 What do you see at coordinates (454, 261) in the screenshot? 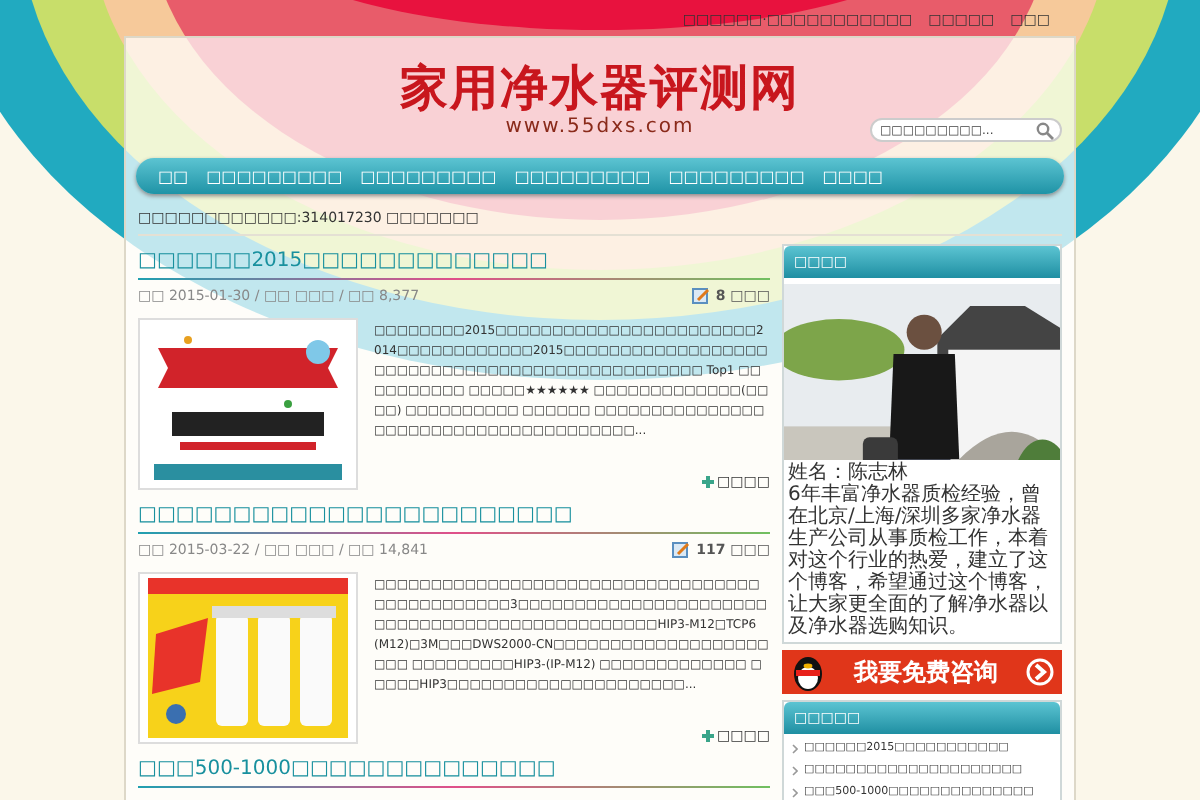
I see `post-title: □□□□□□2015□□□□□□□□□□□□□` at bounding box center [454, 261].